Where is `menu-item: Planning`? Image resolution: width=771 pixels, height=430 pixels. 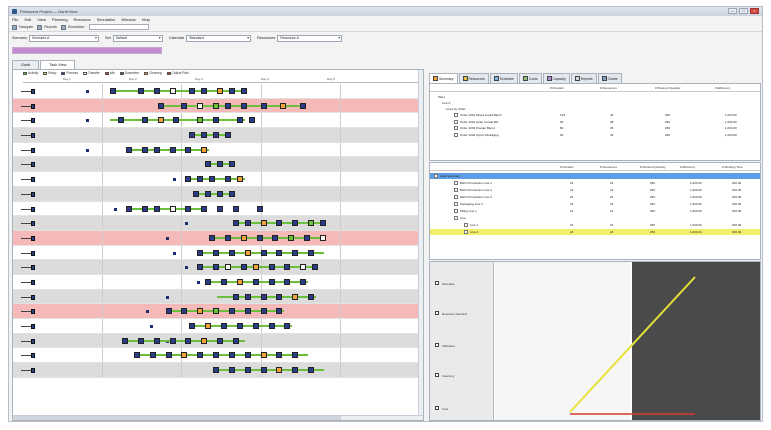 menu-item: Planning is located at coordinates (60, 19).